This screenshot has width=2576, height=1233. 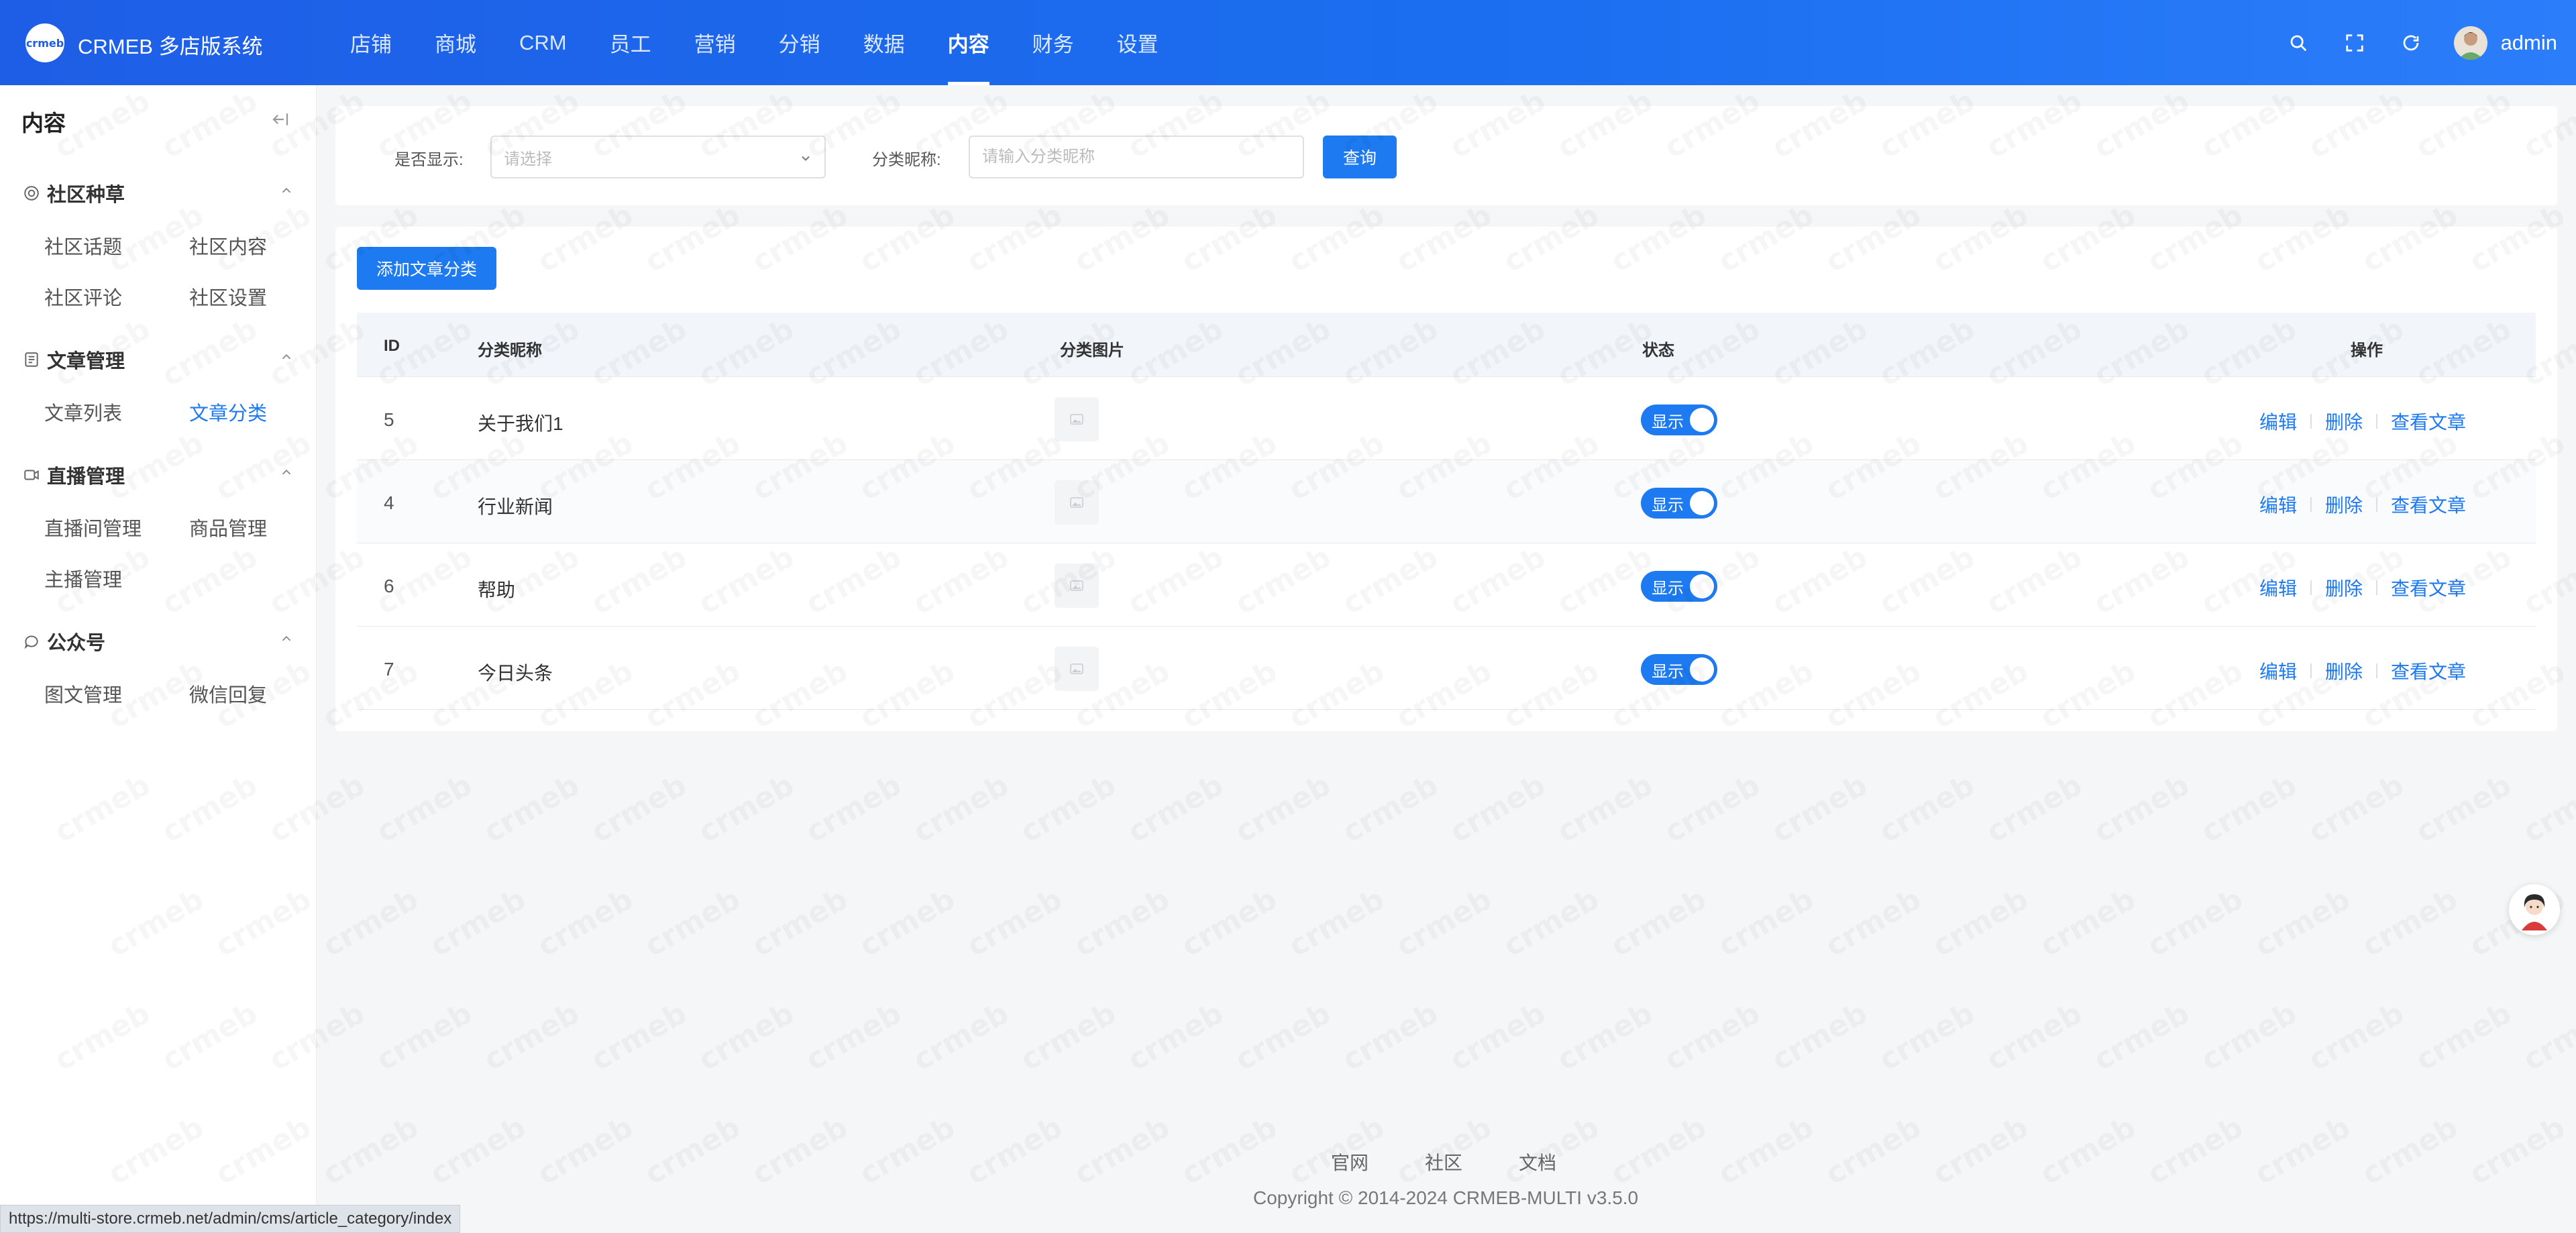 What do you see at coordinates (2529, 43) in the screenshot?
I see `user-name: admin` at bounding box center [2529, 43].